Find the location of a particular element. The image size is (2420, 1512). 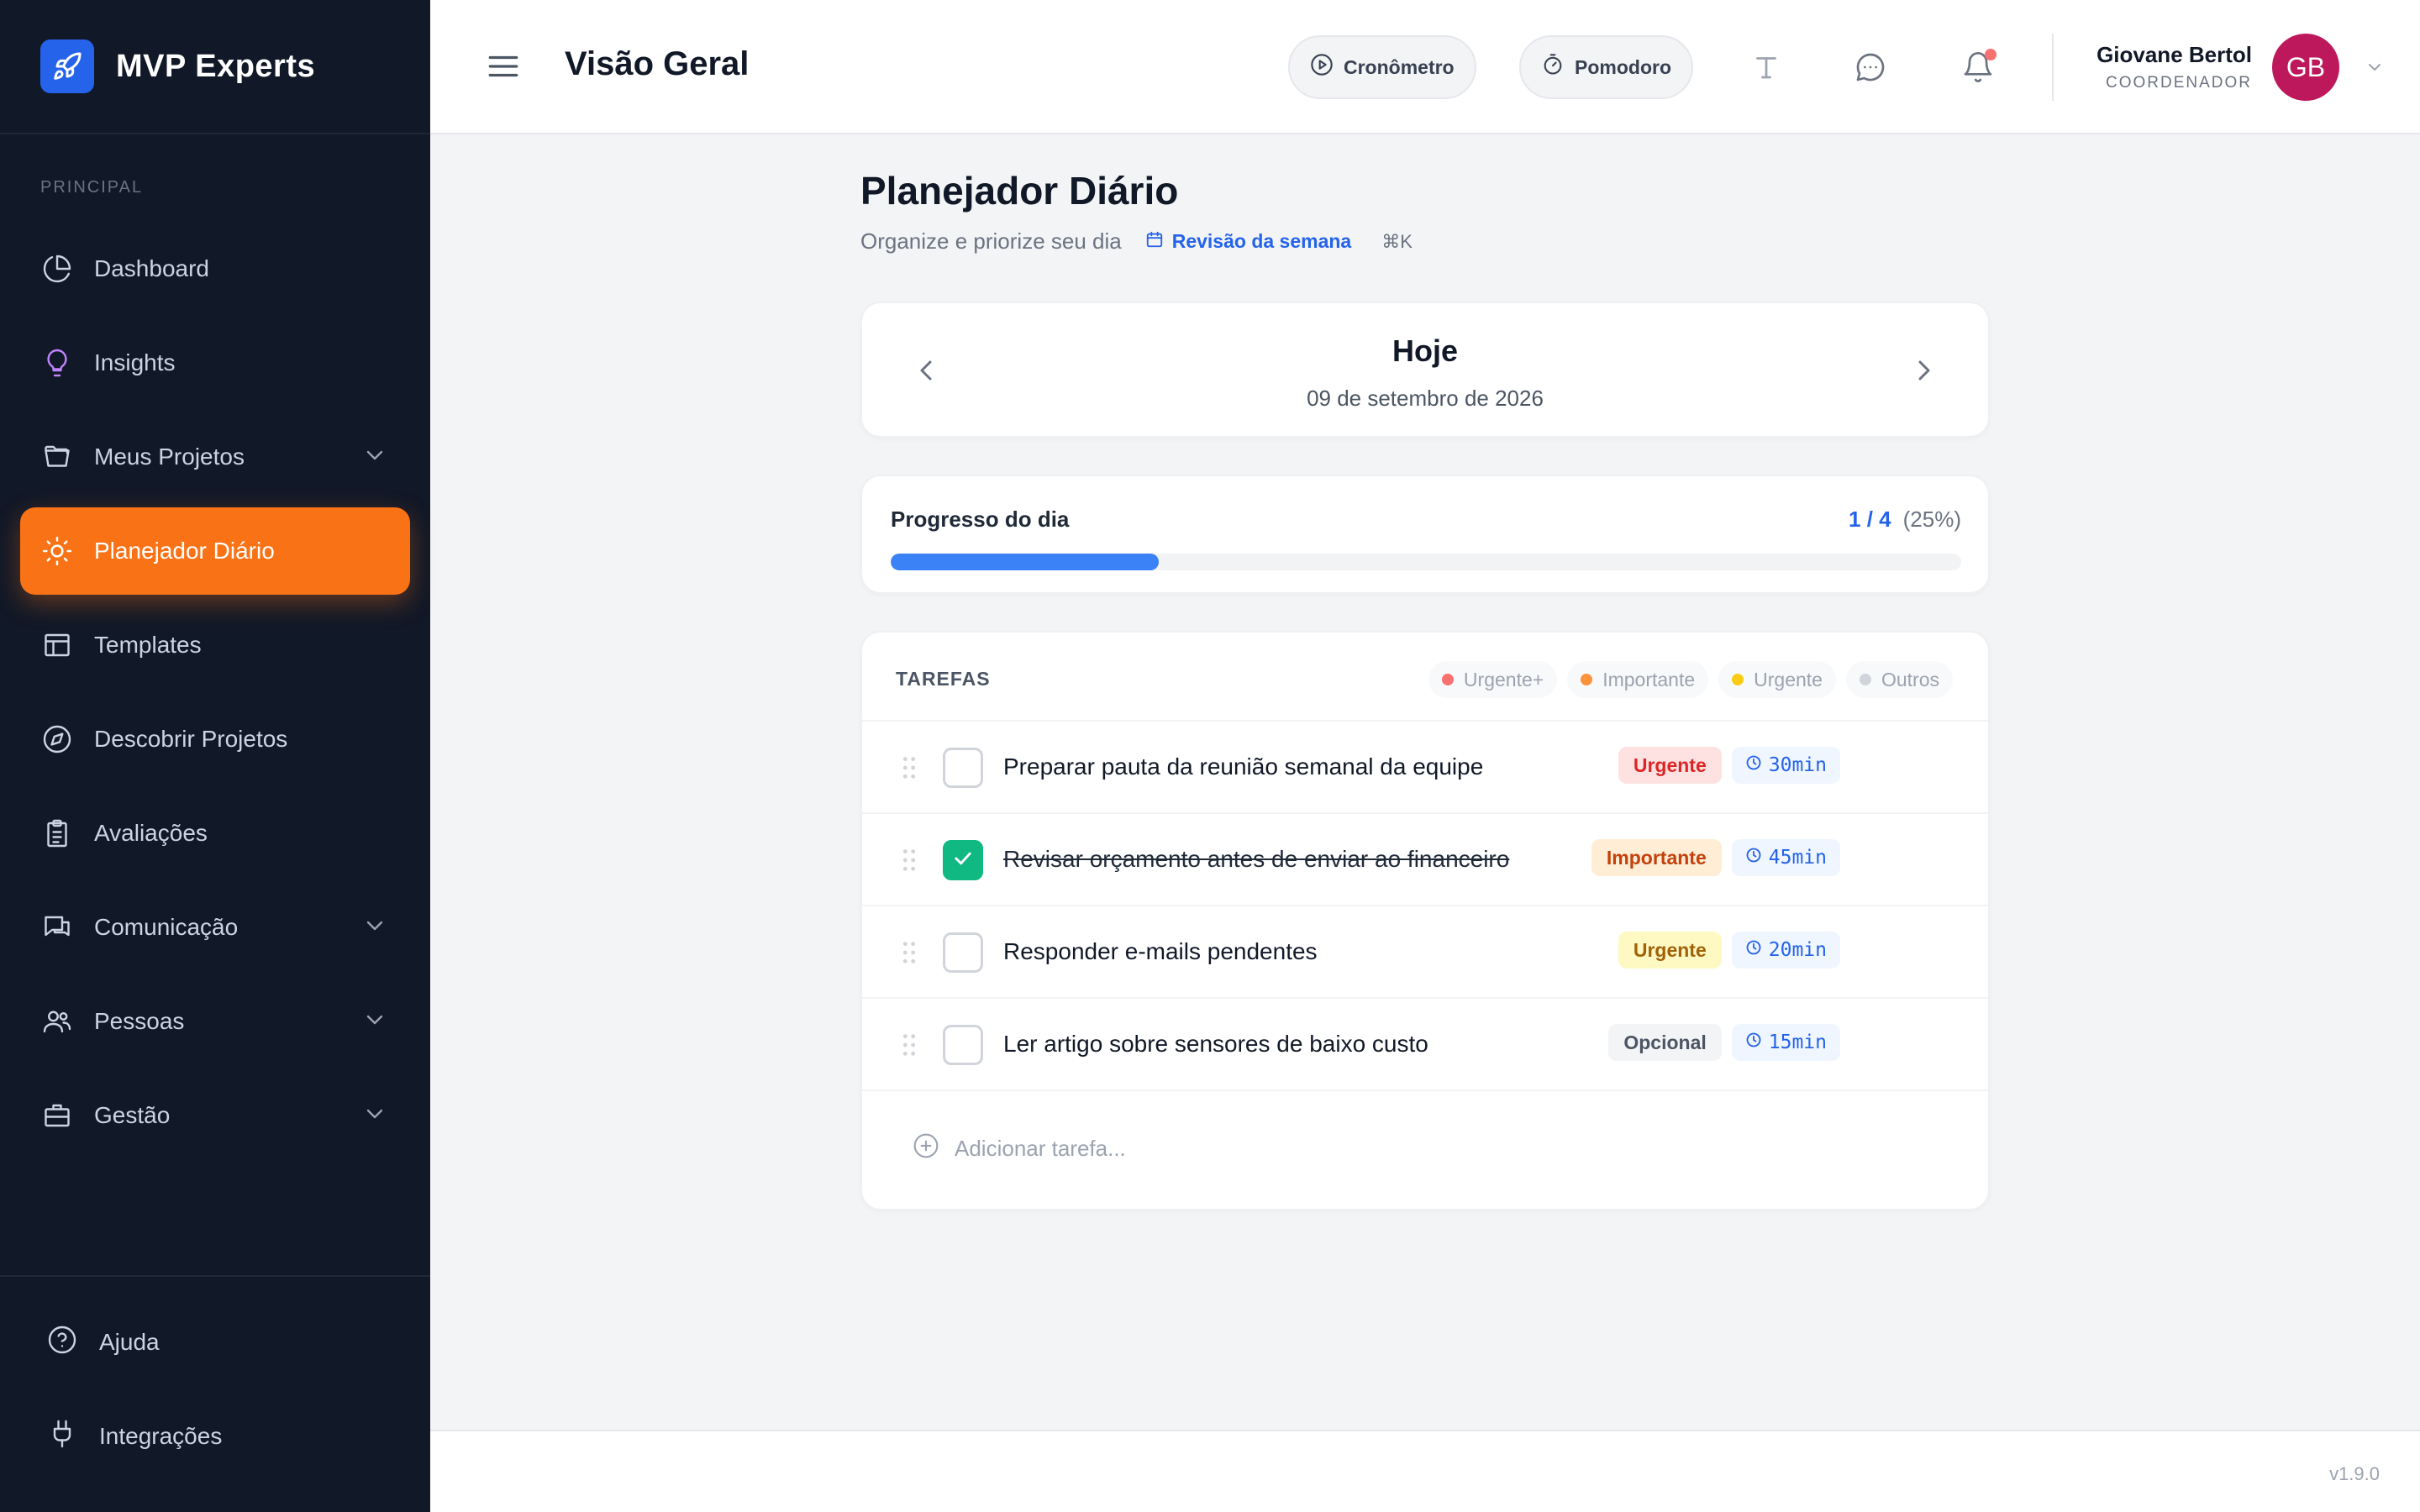

priority-badge: Opcional is located at coordinates (1665, 1042).